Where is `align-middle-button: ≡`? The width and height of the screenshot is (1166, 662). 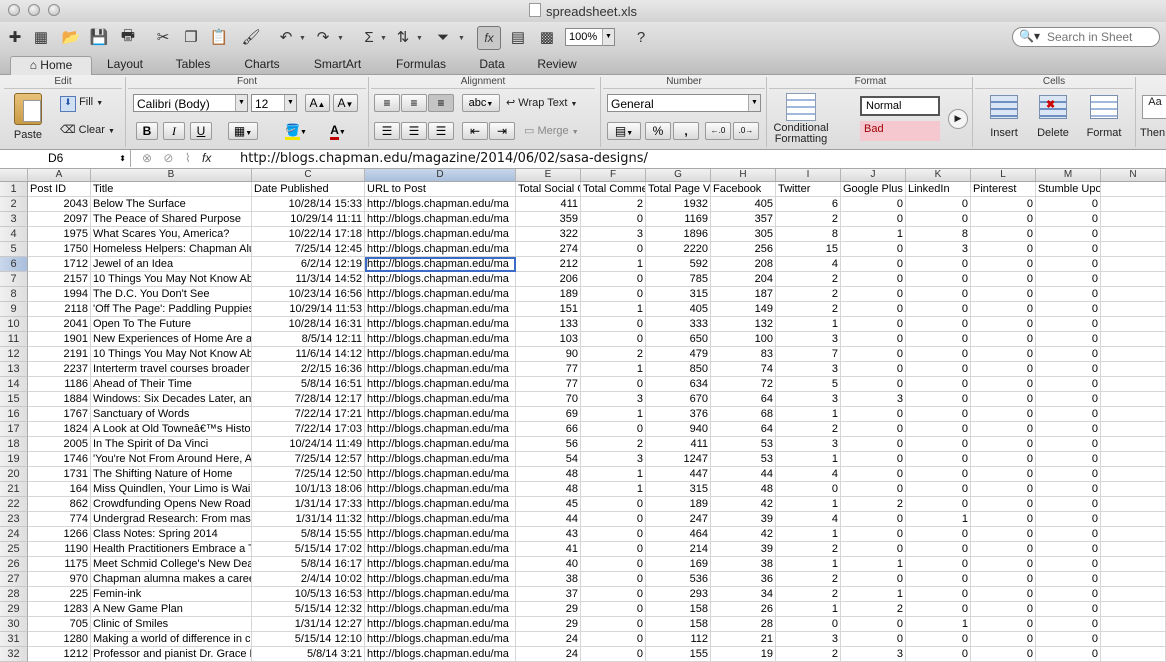
align-middle-button: ≡ is located at coordinates (414, 103).